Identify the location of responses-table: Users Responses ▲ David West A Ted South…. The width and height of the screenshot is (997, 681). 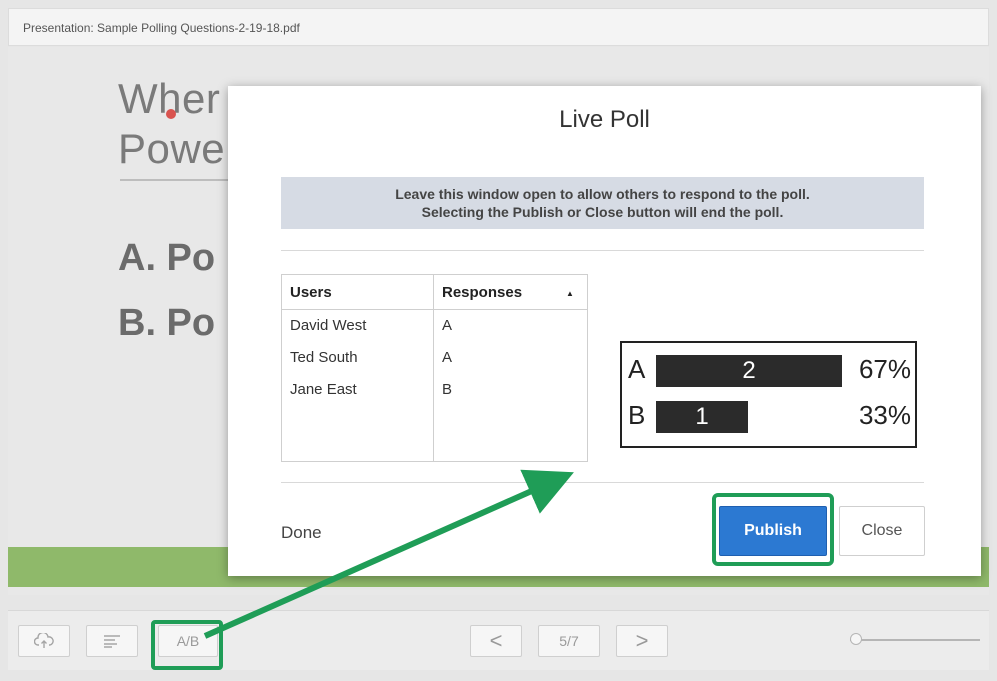
(434, 368).